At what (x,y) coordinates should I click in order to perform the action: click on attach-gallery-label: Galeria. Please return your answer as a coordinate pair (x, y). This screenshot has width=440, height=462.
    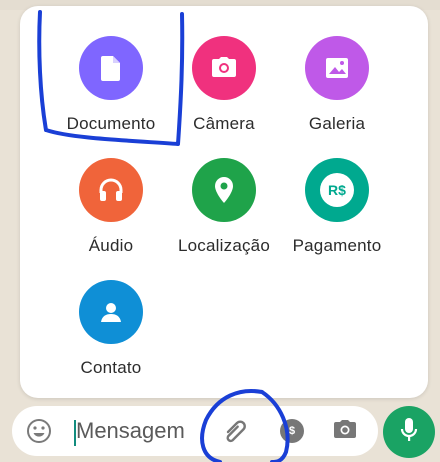
    Looking at the image, I should click on (337, 123).